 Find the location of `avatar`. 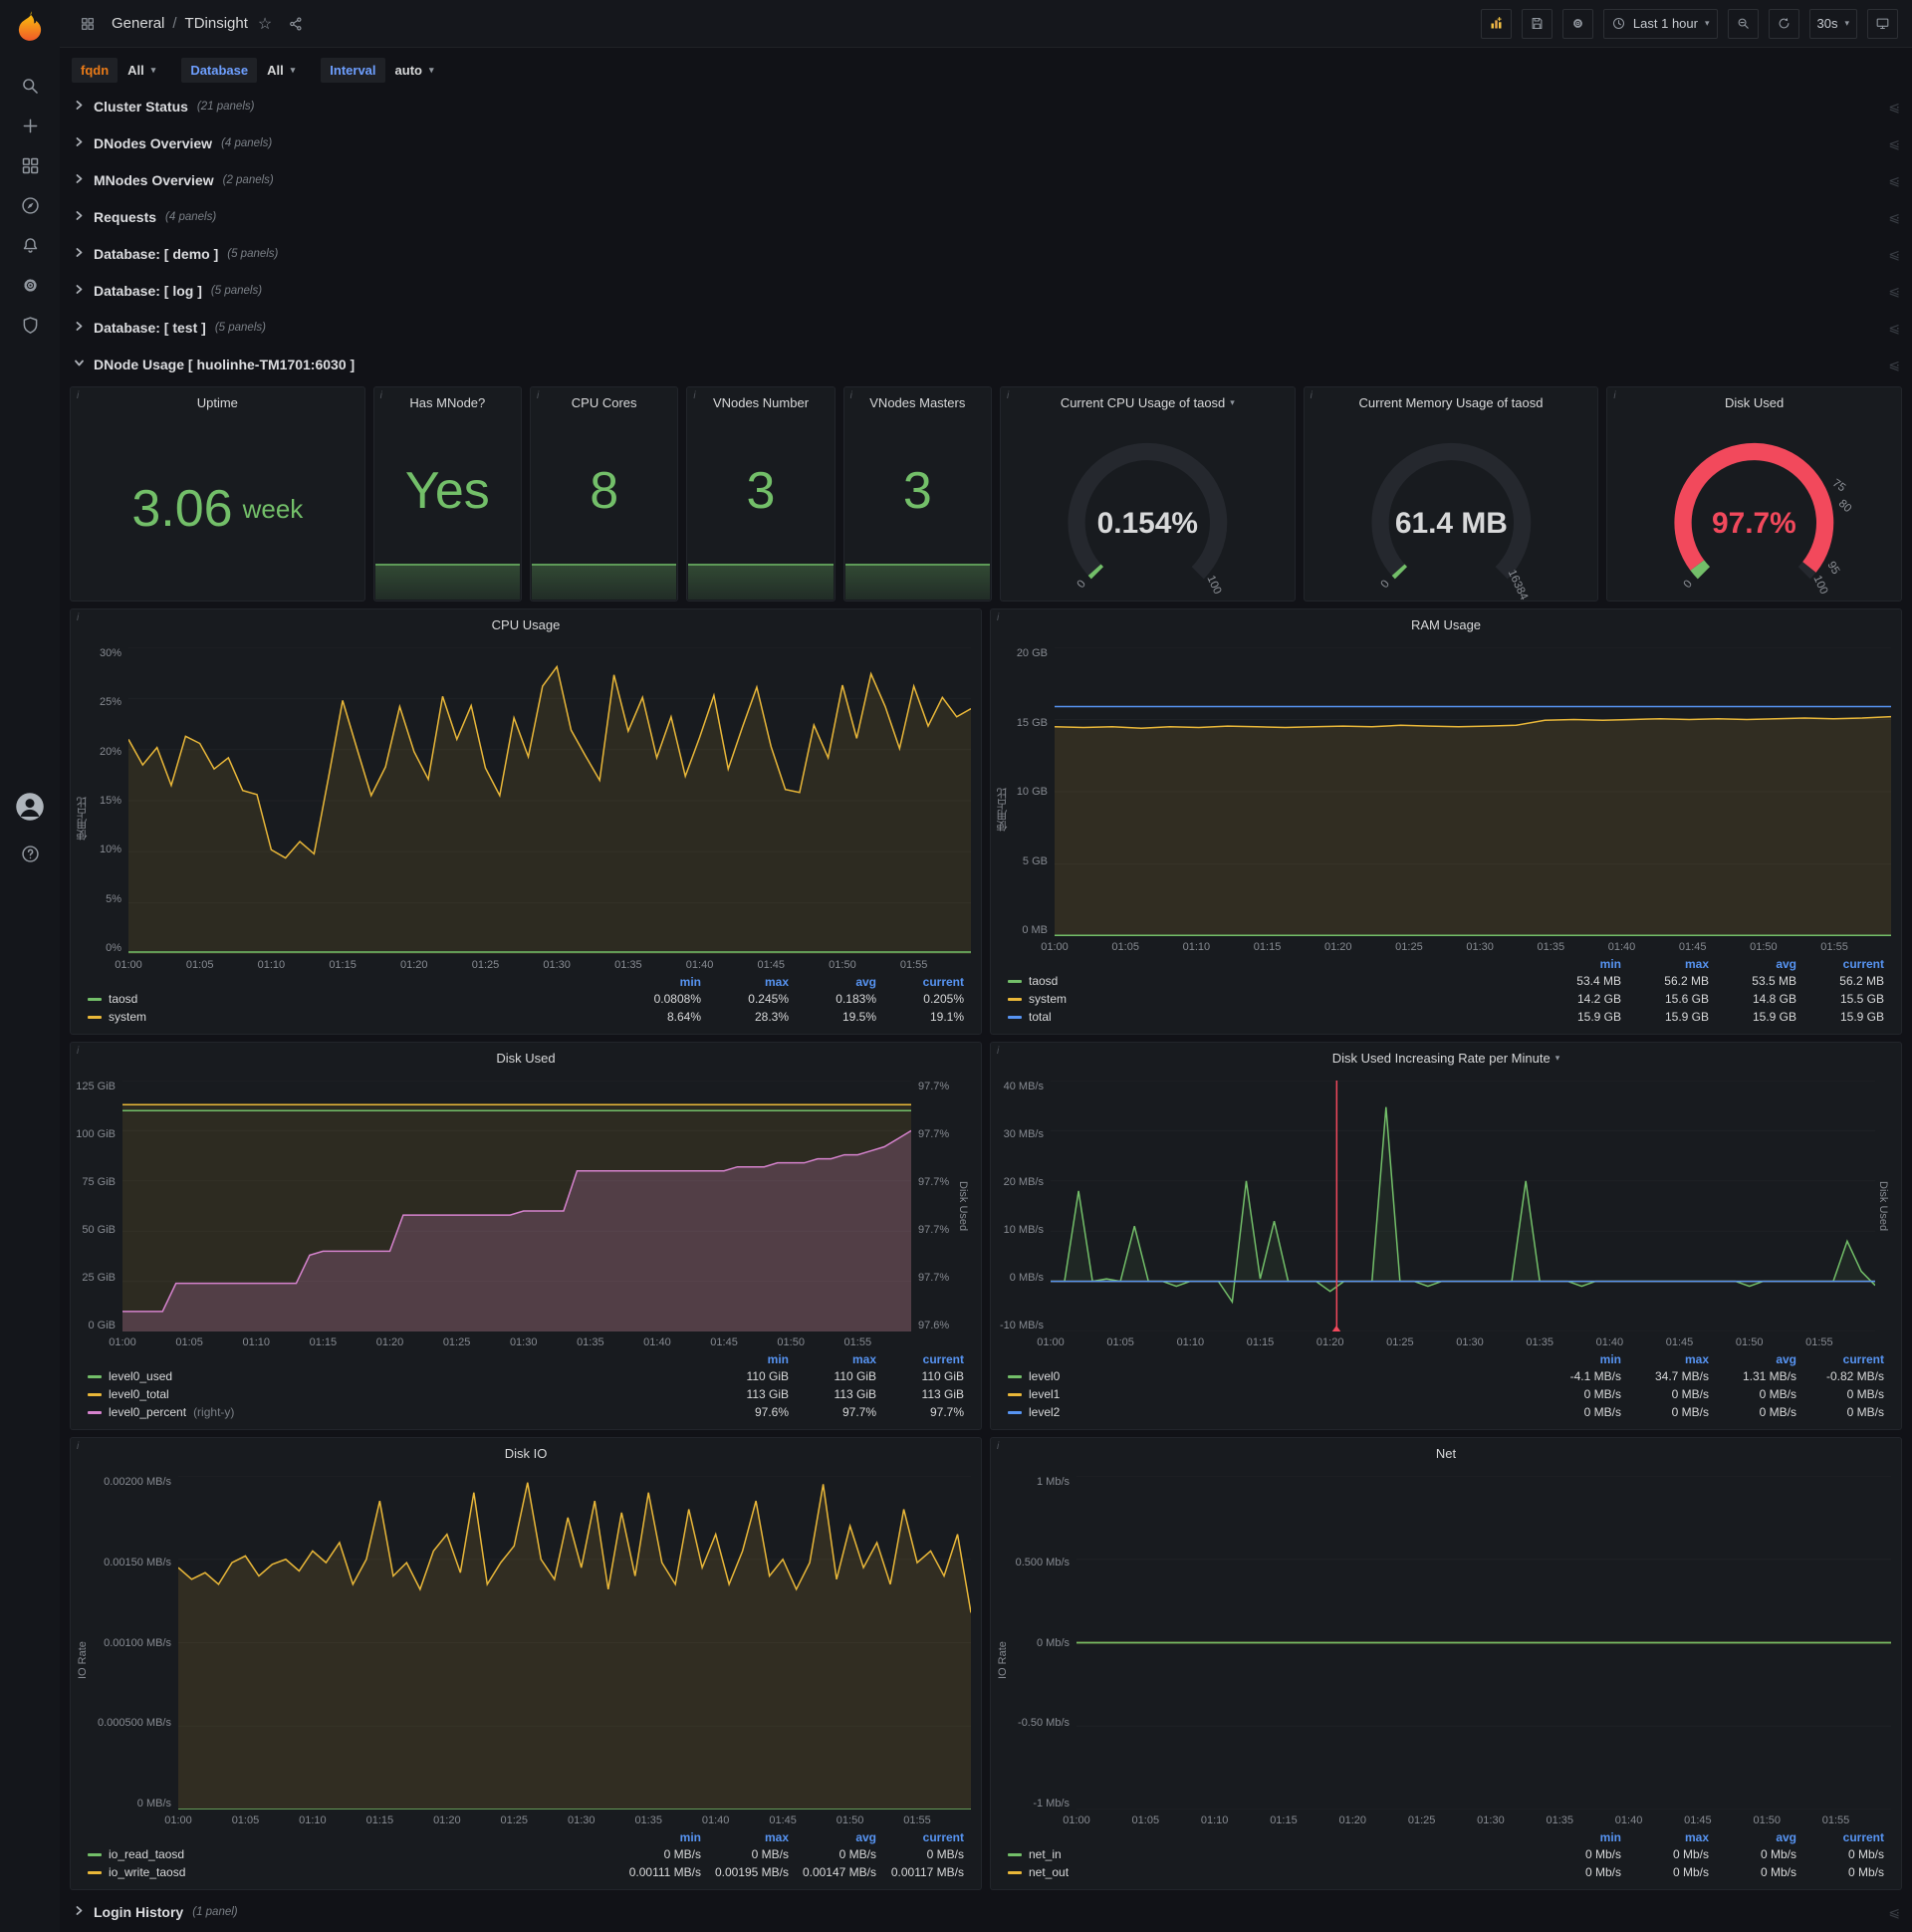

avatar is located at coordinates (30, 807).